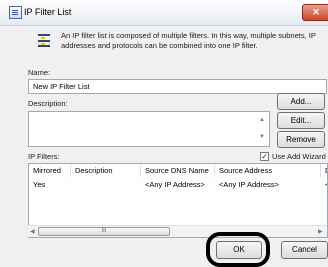  Describe the element at coordinates (177, 231) in the screenshot. I see `horizontal-scrollbar: ◀ III ▶` at that location.